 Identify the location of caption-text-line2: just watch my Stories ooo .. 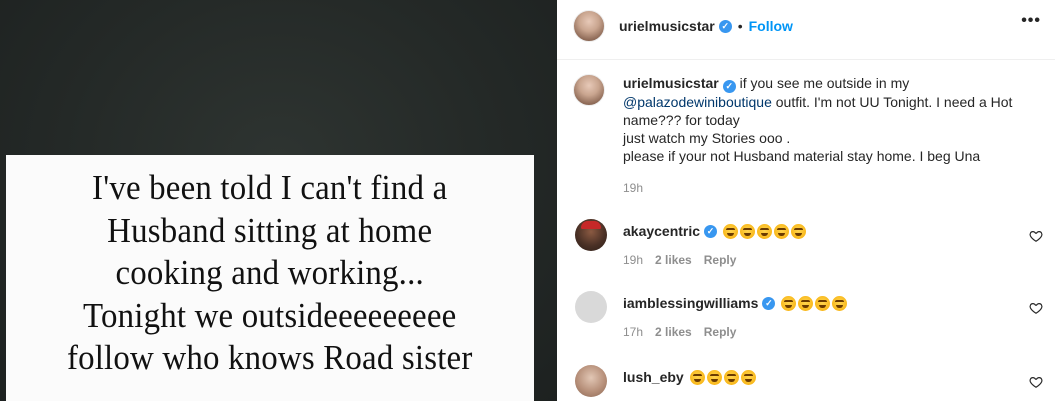
(707, 138).